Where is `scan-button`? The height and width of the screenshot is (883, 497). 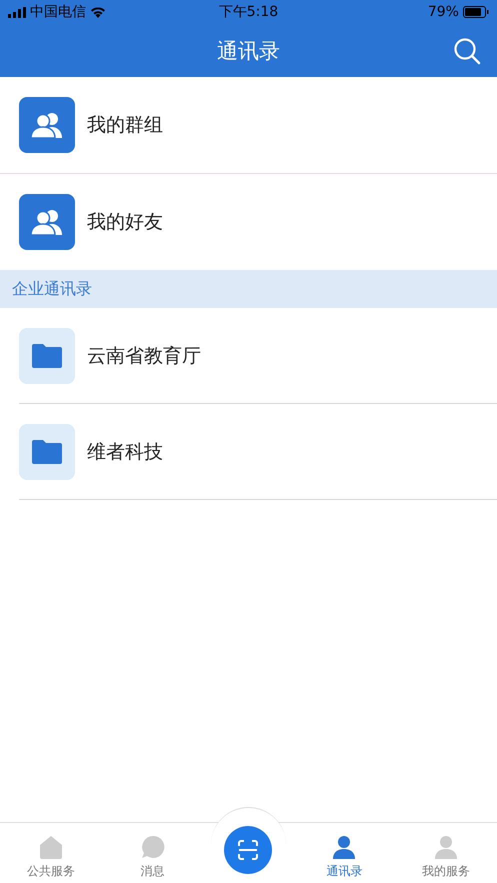
scan-button is located at coordinates (248, 850).